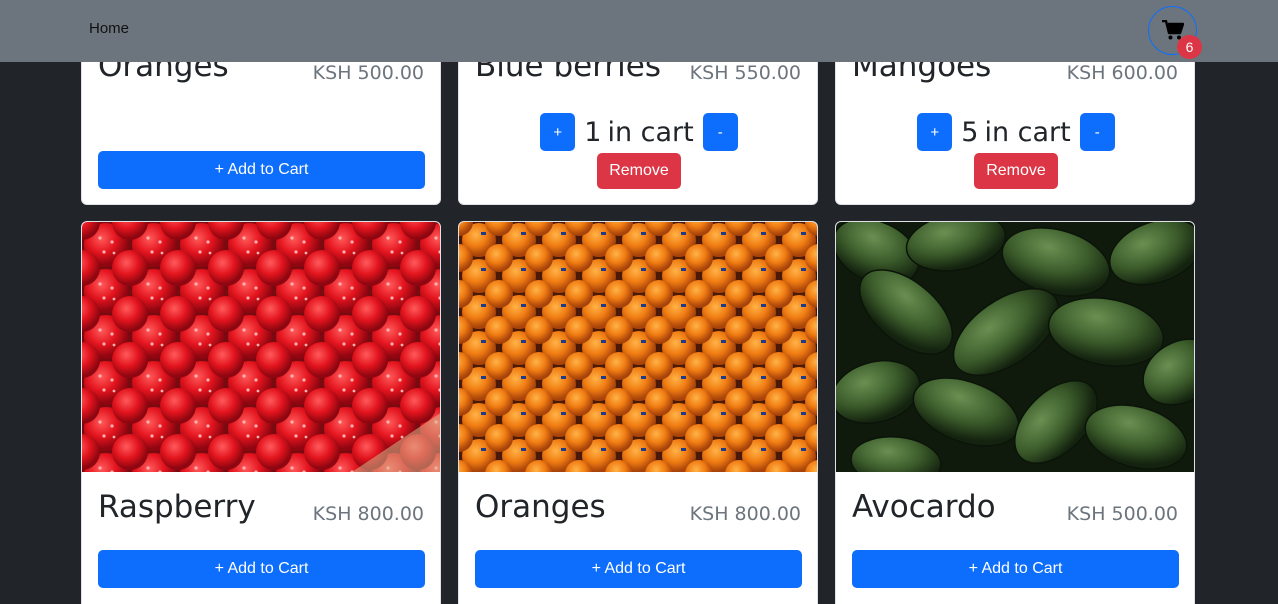 Image resolution: width=1278 pixels, height=604 pixels. I want to click on cart-quantity: 5 in cart, so click(1015, 132).